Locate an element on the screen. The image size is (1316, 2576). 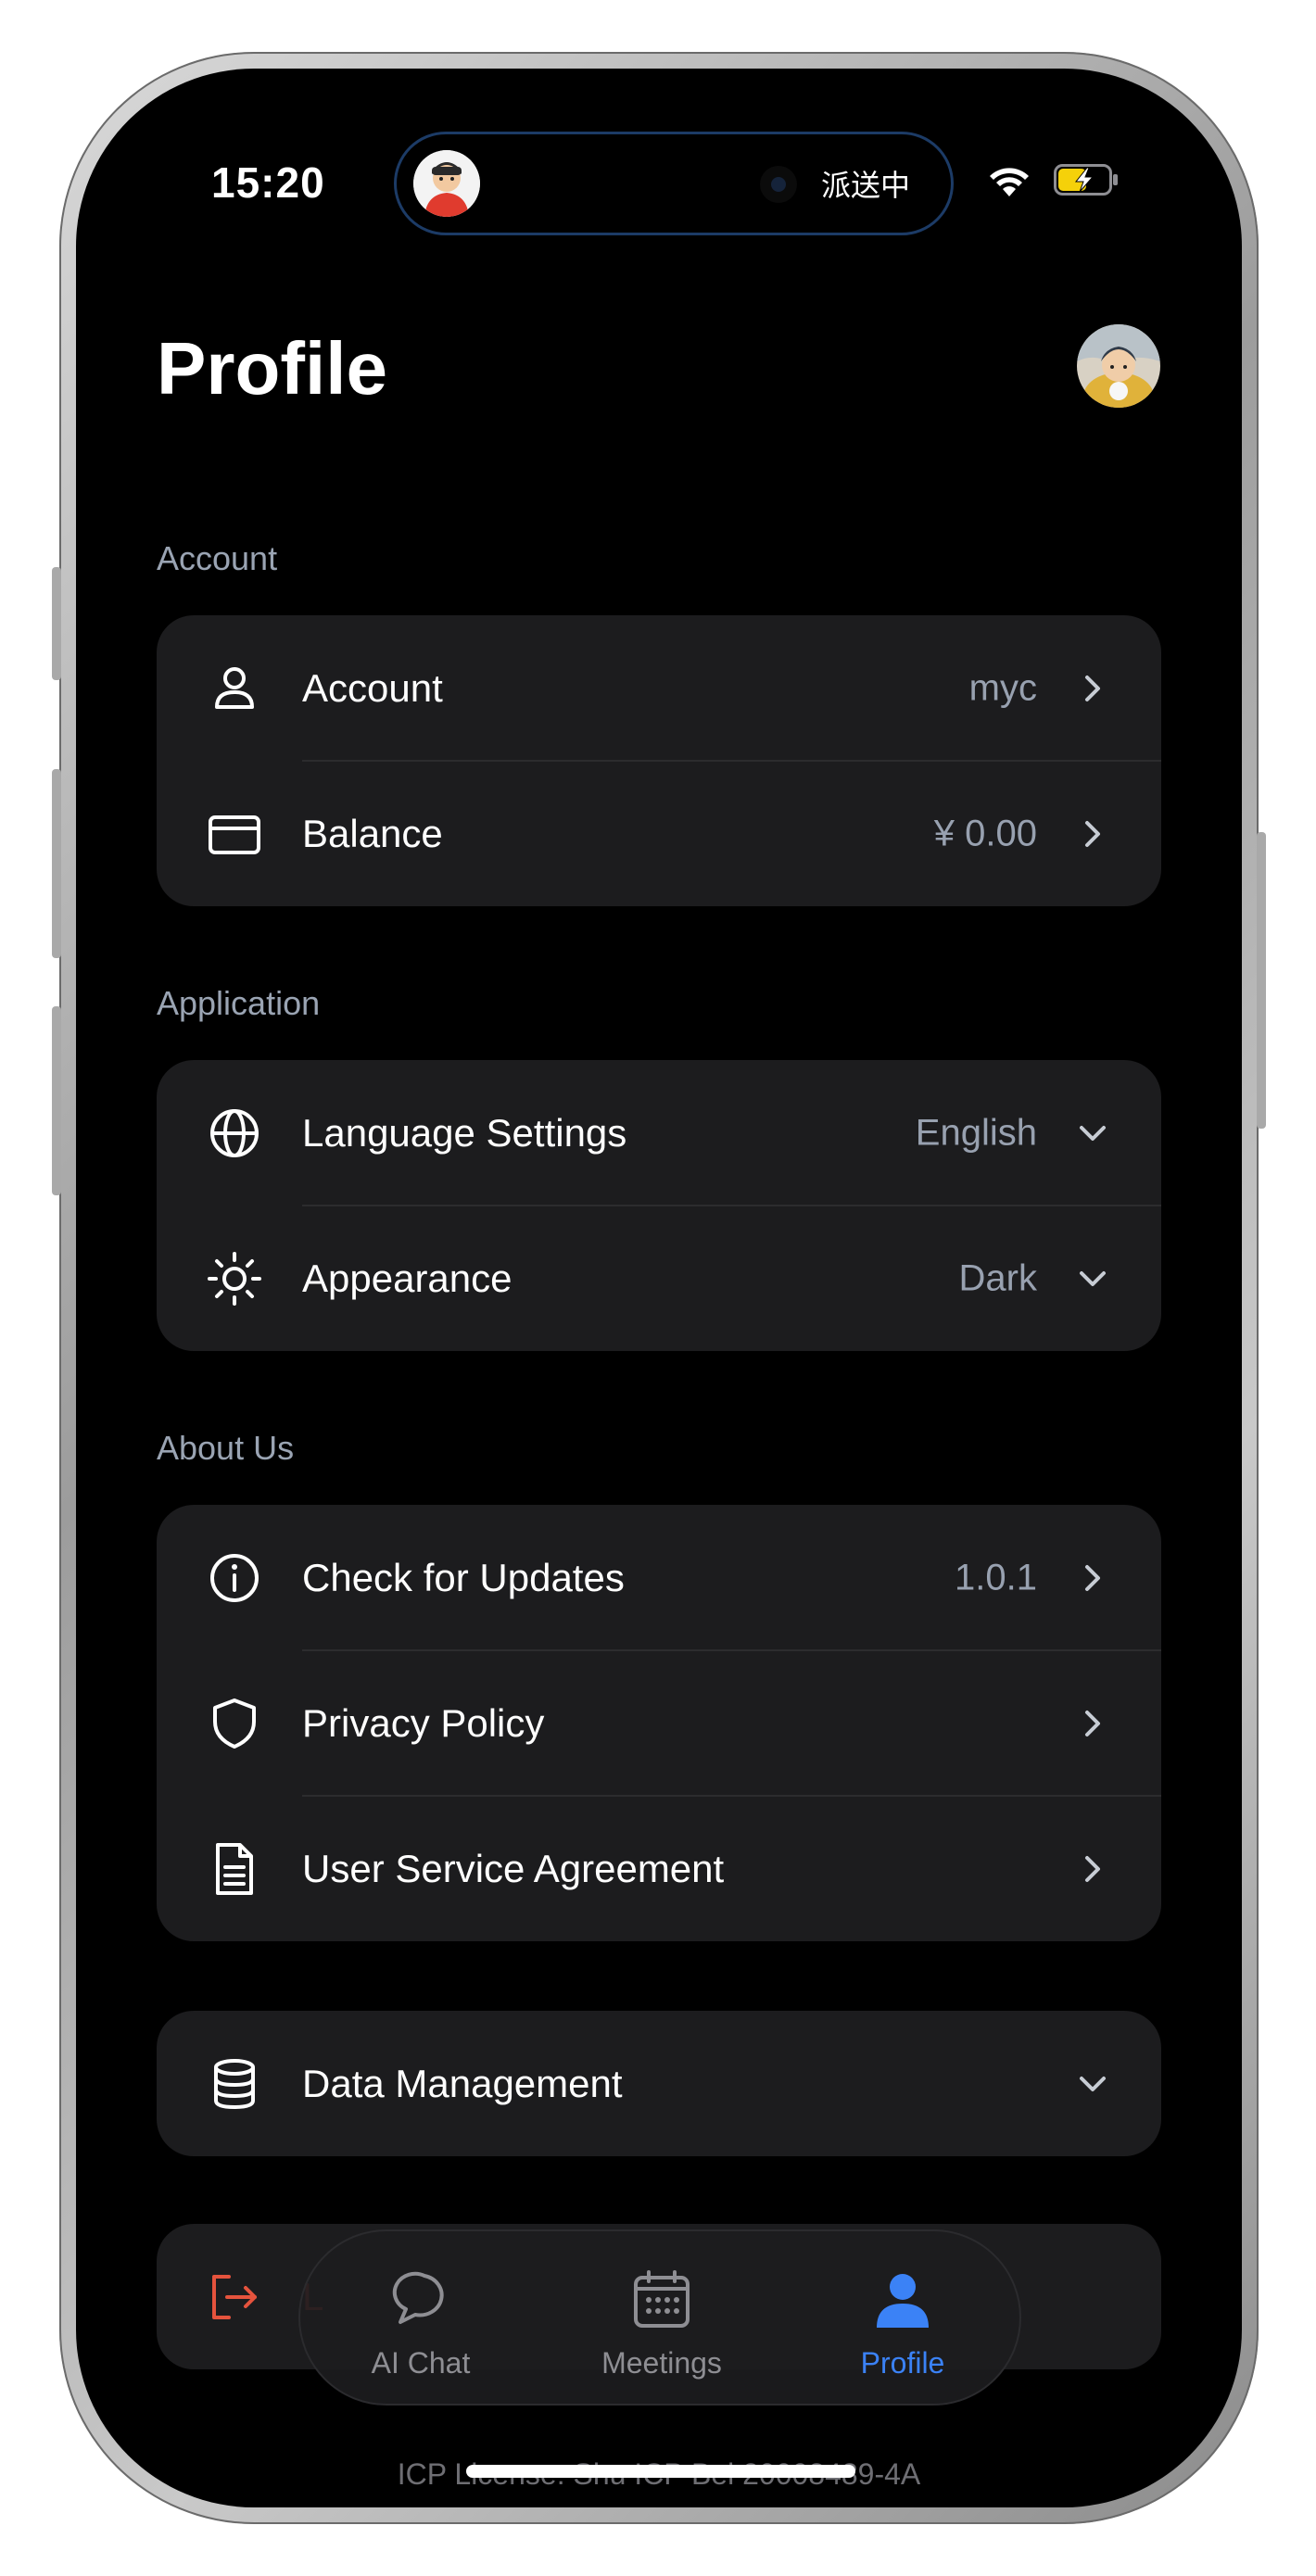
section-label-about: About Us is located at coordinates (226, 1448).